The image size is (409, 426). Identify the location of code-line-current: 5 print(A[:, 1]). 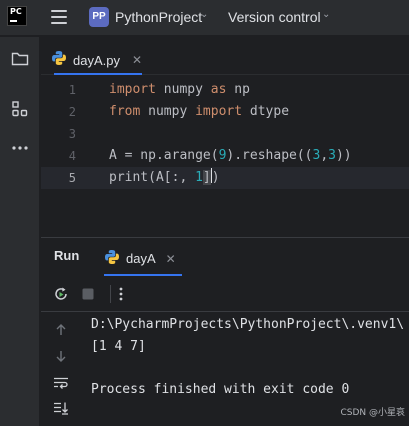
(225, 178).